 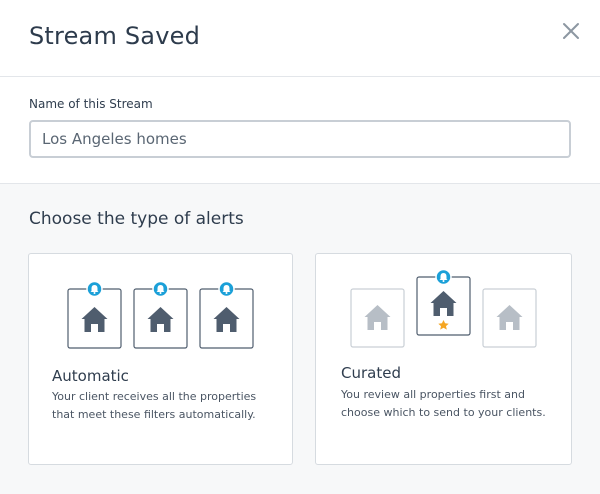 I want to click on curated-illustration, so click(x=443, y=308).